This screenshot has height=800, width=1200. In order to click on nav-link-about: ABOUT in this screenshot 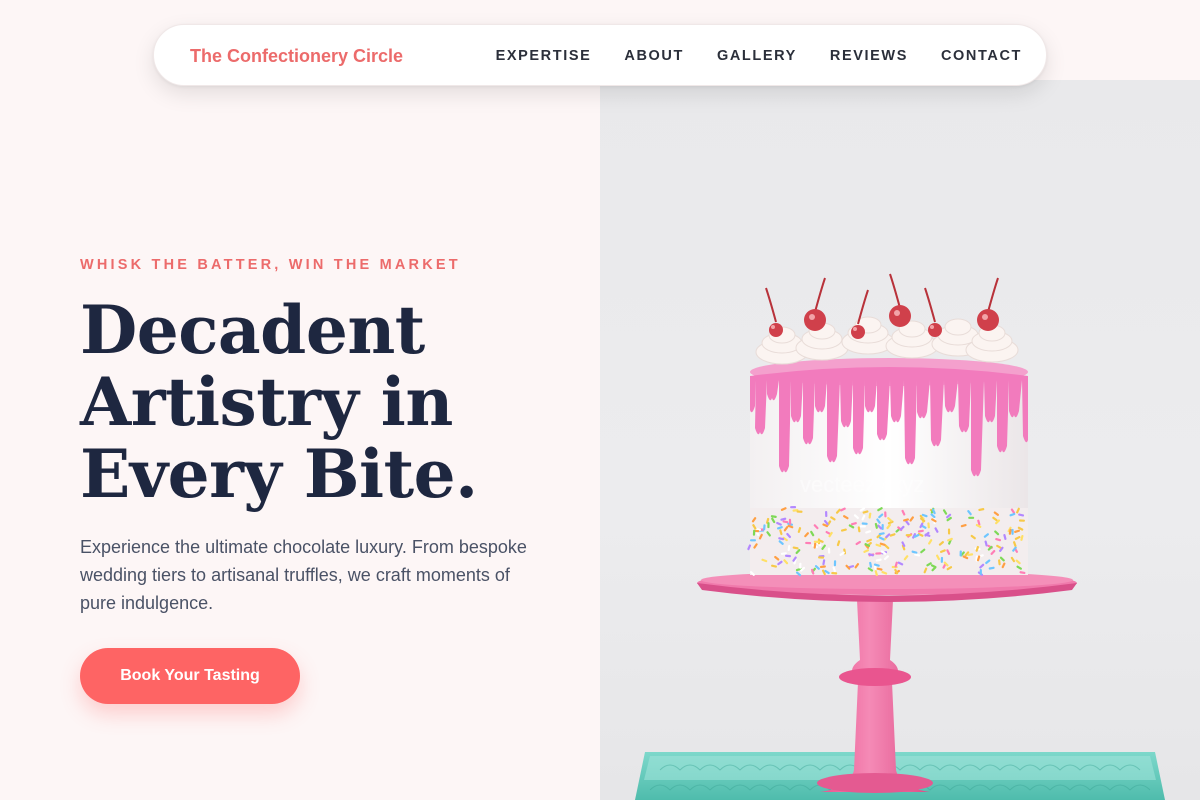, I will do `click(654, 56)`.